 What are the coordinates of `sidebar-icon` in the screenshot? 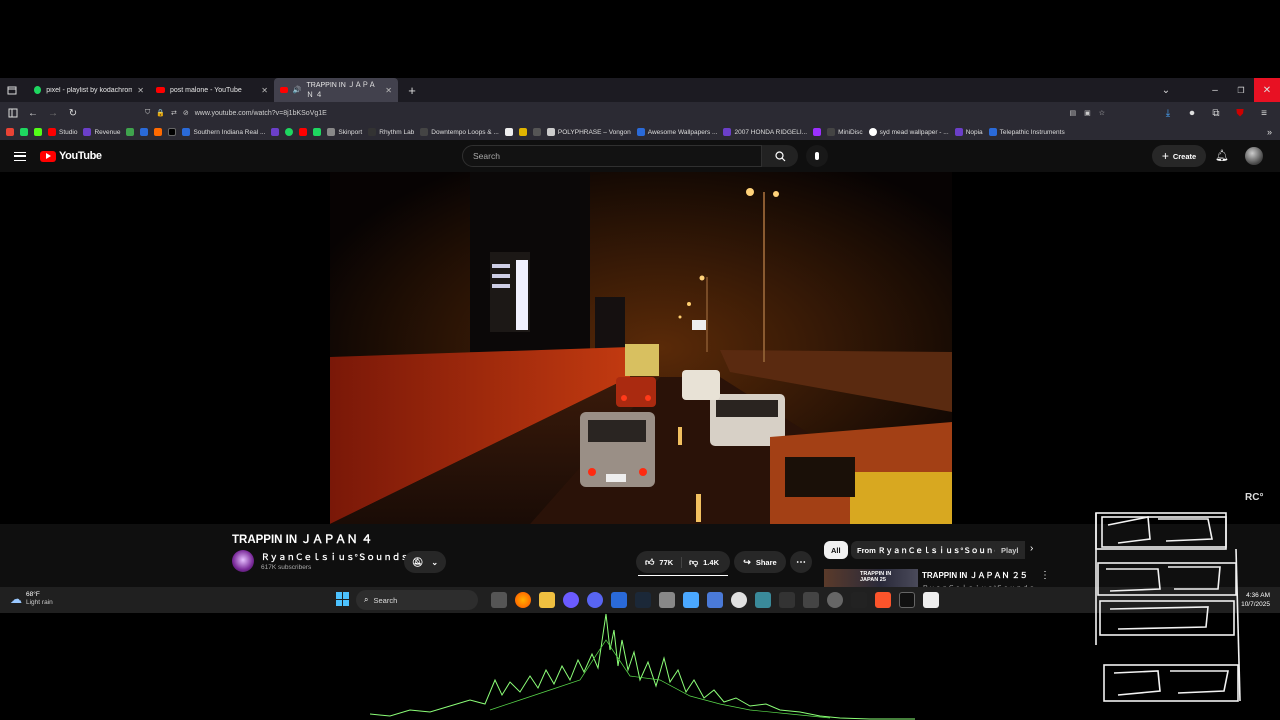 It's located at (13, 113).